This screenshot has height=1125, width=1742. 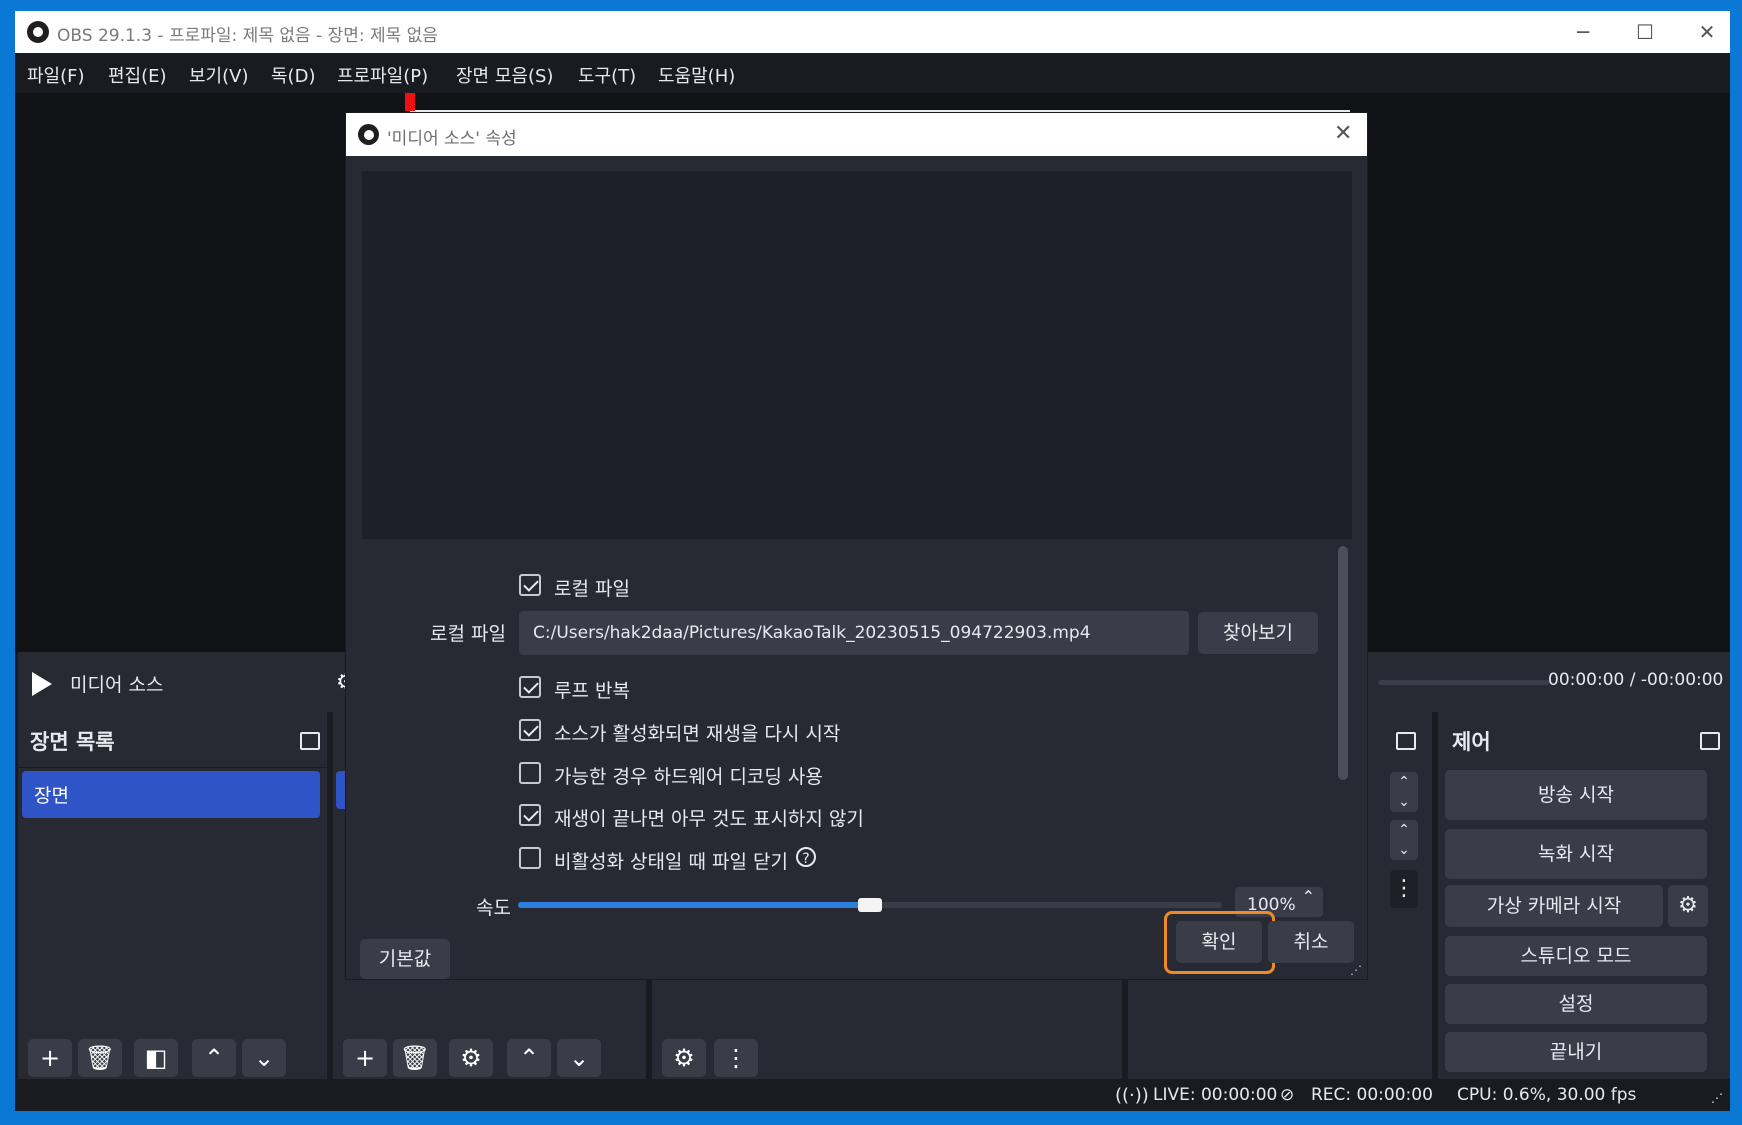 I want to click on hide-when-ended-checkbox, so click(x=530, y=815).